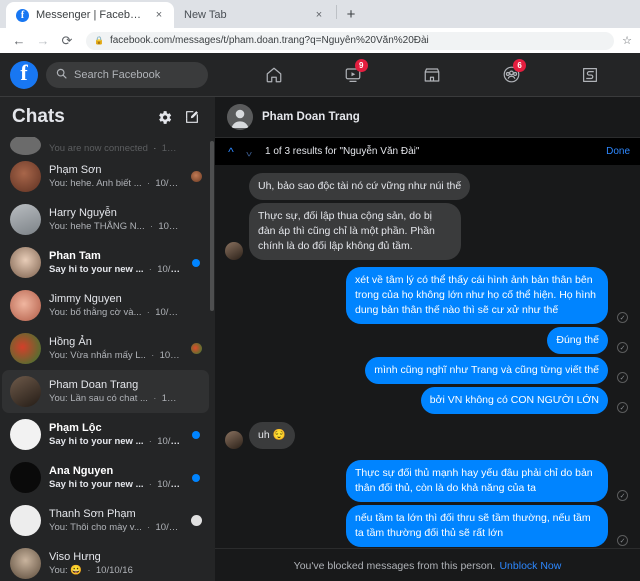 The height and width of the screenshot is (581, 640). I want to click on reload-icon: ⟳, so click(67, 41).